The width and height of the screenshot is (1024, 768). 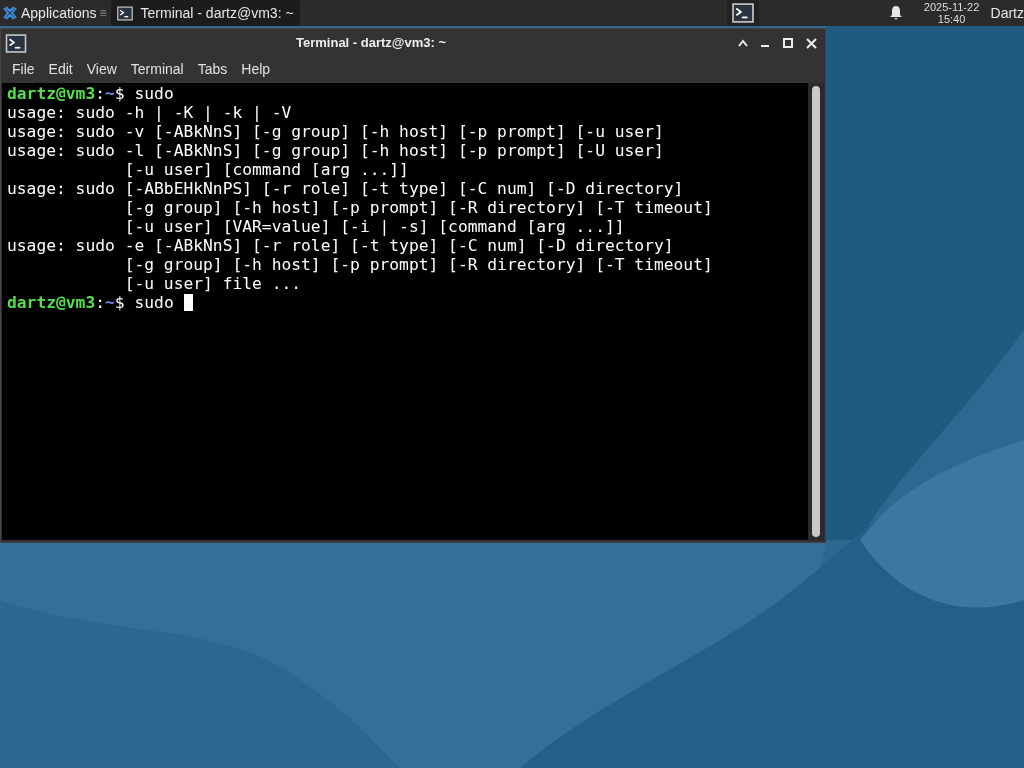 What do you see at coordinates (335, 150) in the screenshot?
I see `output-line: usage: sudo -l [-ABkNnS] [-g group] [-h host] [-p prompt] [-U user]` at bounding box center [335, 150].